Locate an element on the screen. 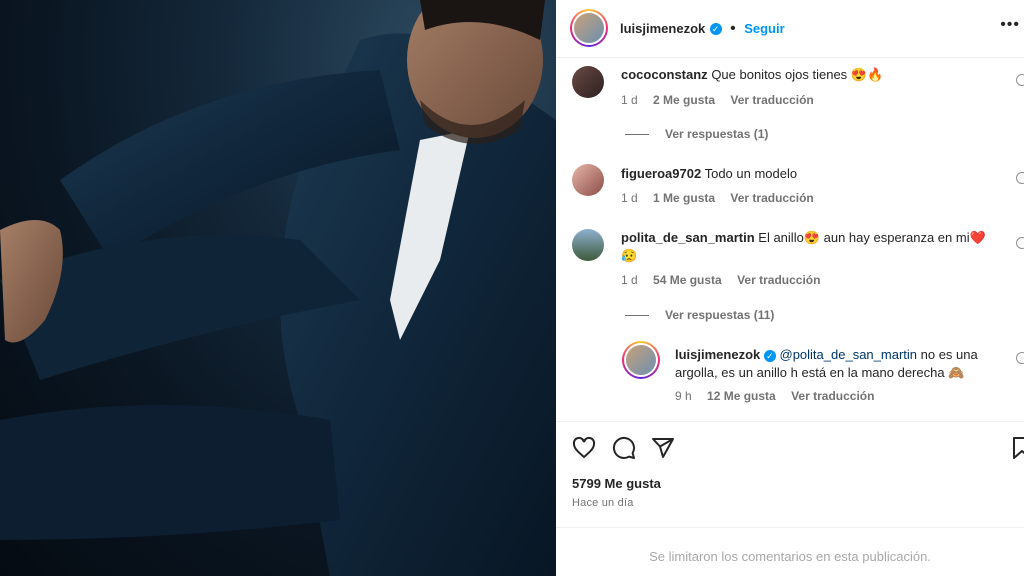 The image size is (1024, 576). comment-likes: 54 Me gusta is located at coordinates (687, 280).